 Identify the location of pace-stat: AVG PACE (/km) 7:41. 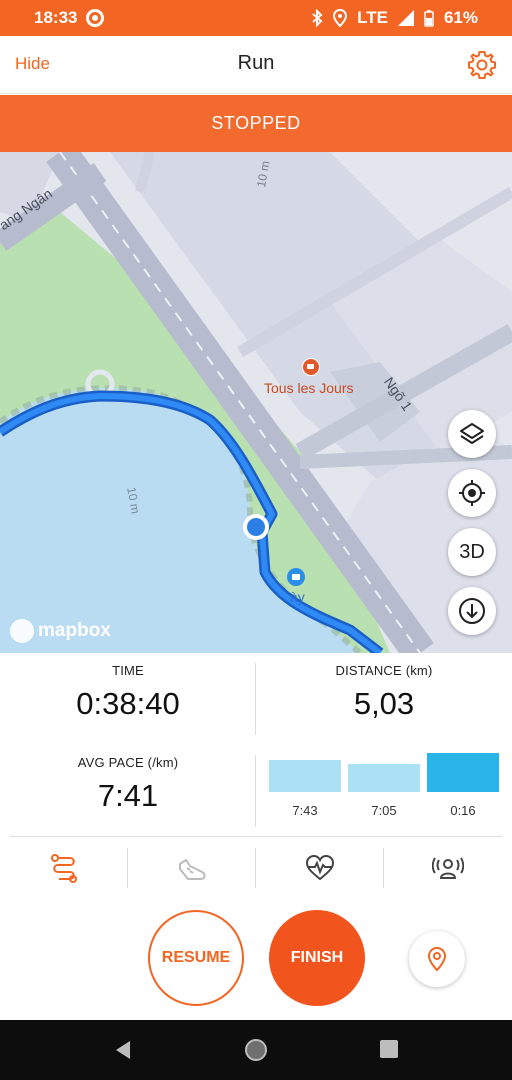
(128, 784).